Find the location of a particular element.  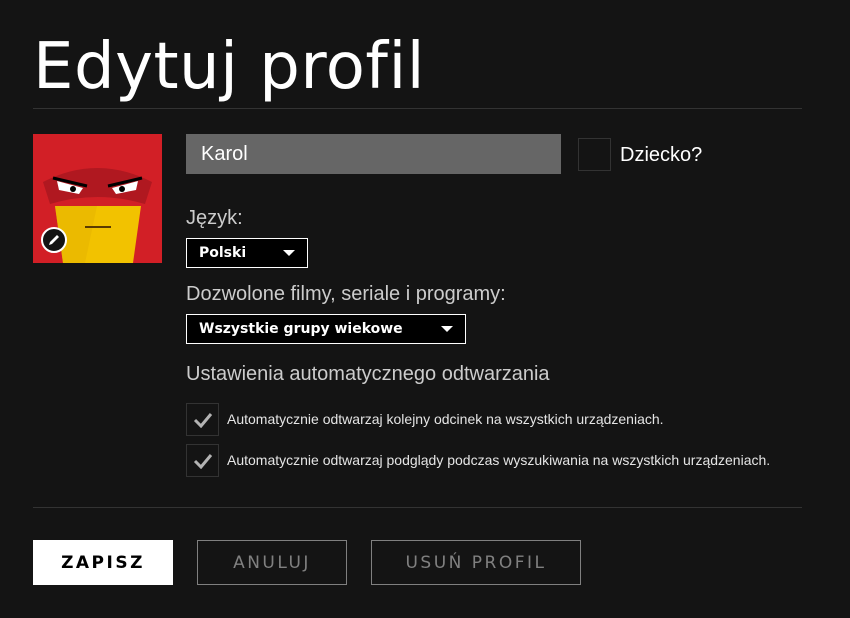

kid-checkbox is located at coordinates (594, 154).